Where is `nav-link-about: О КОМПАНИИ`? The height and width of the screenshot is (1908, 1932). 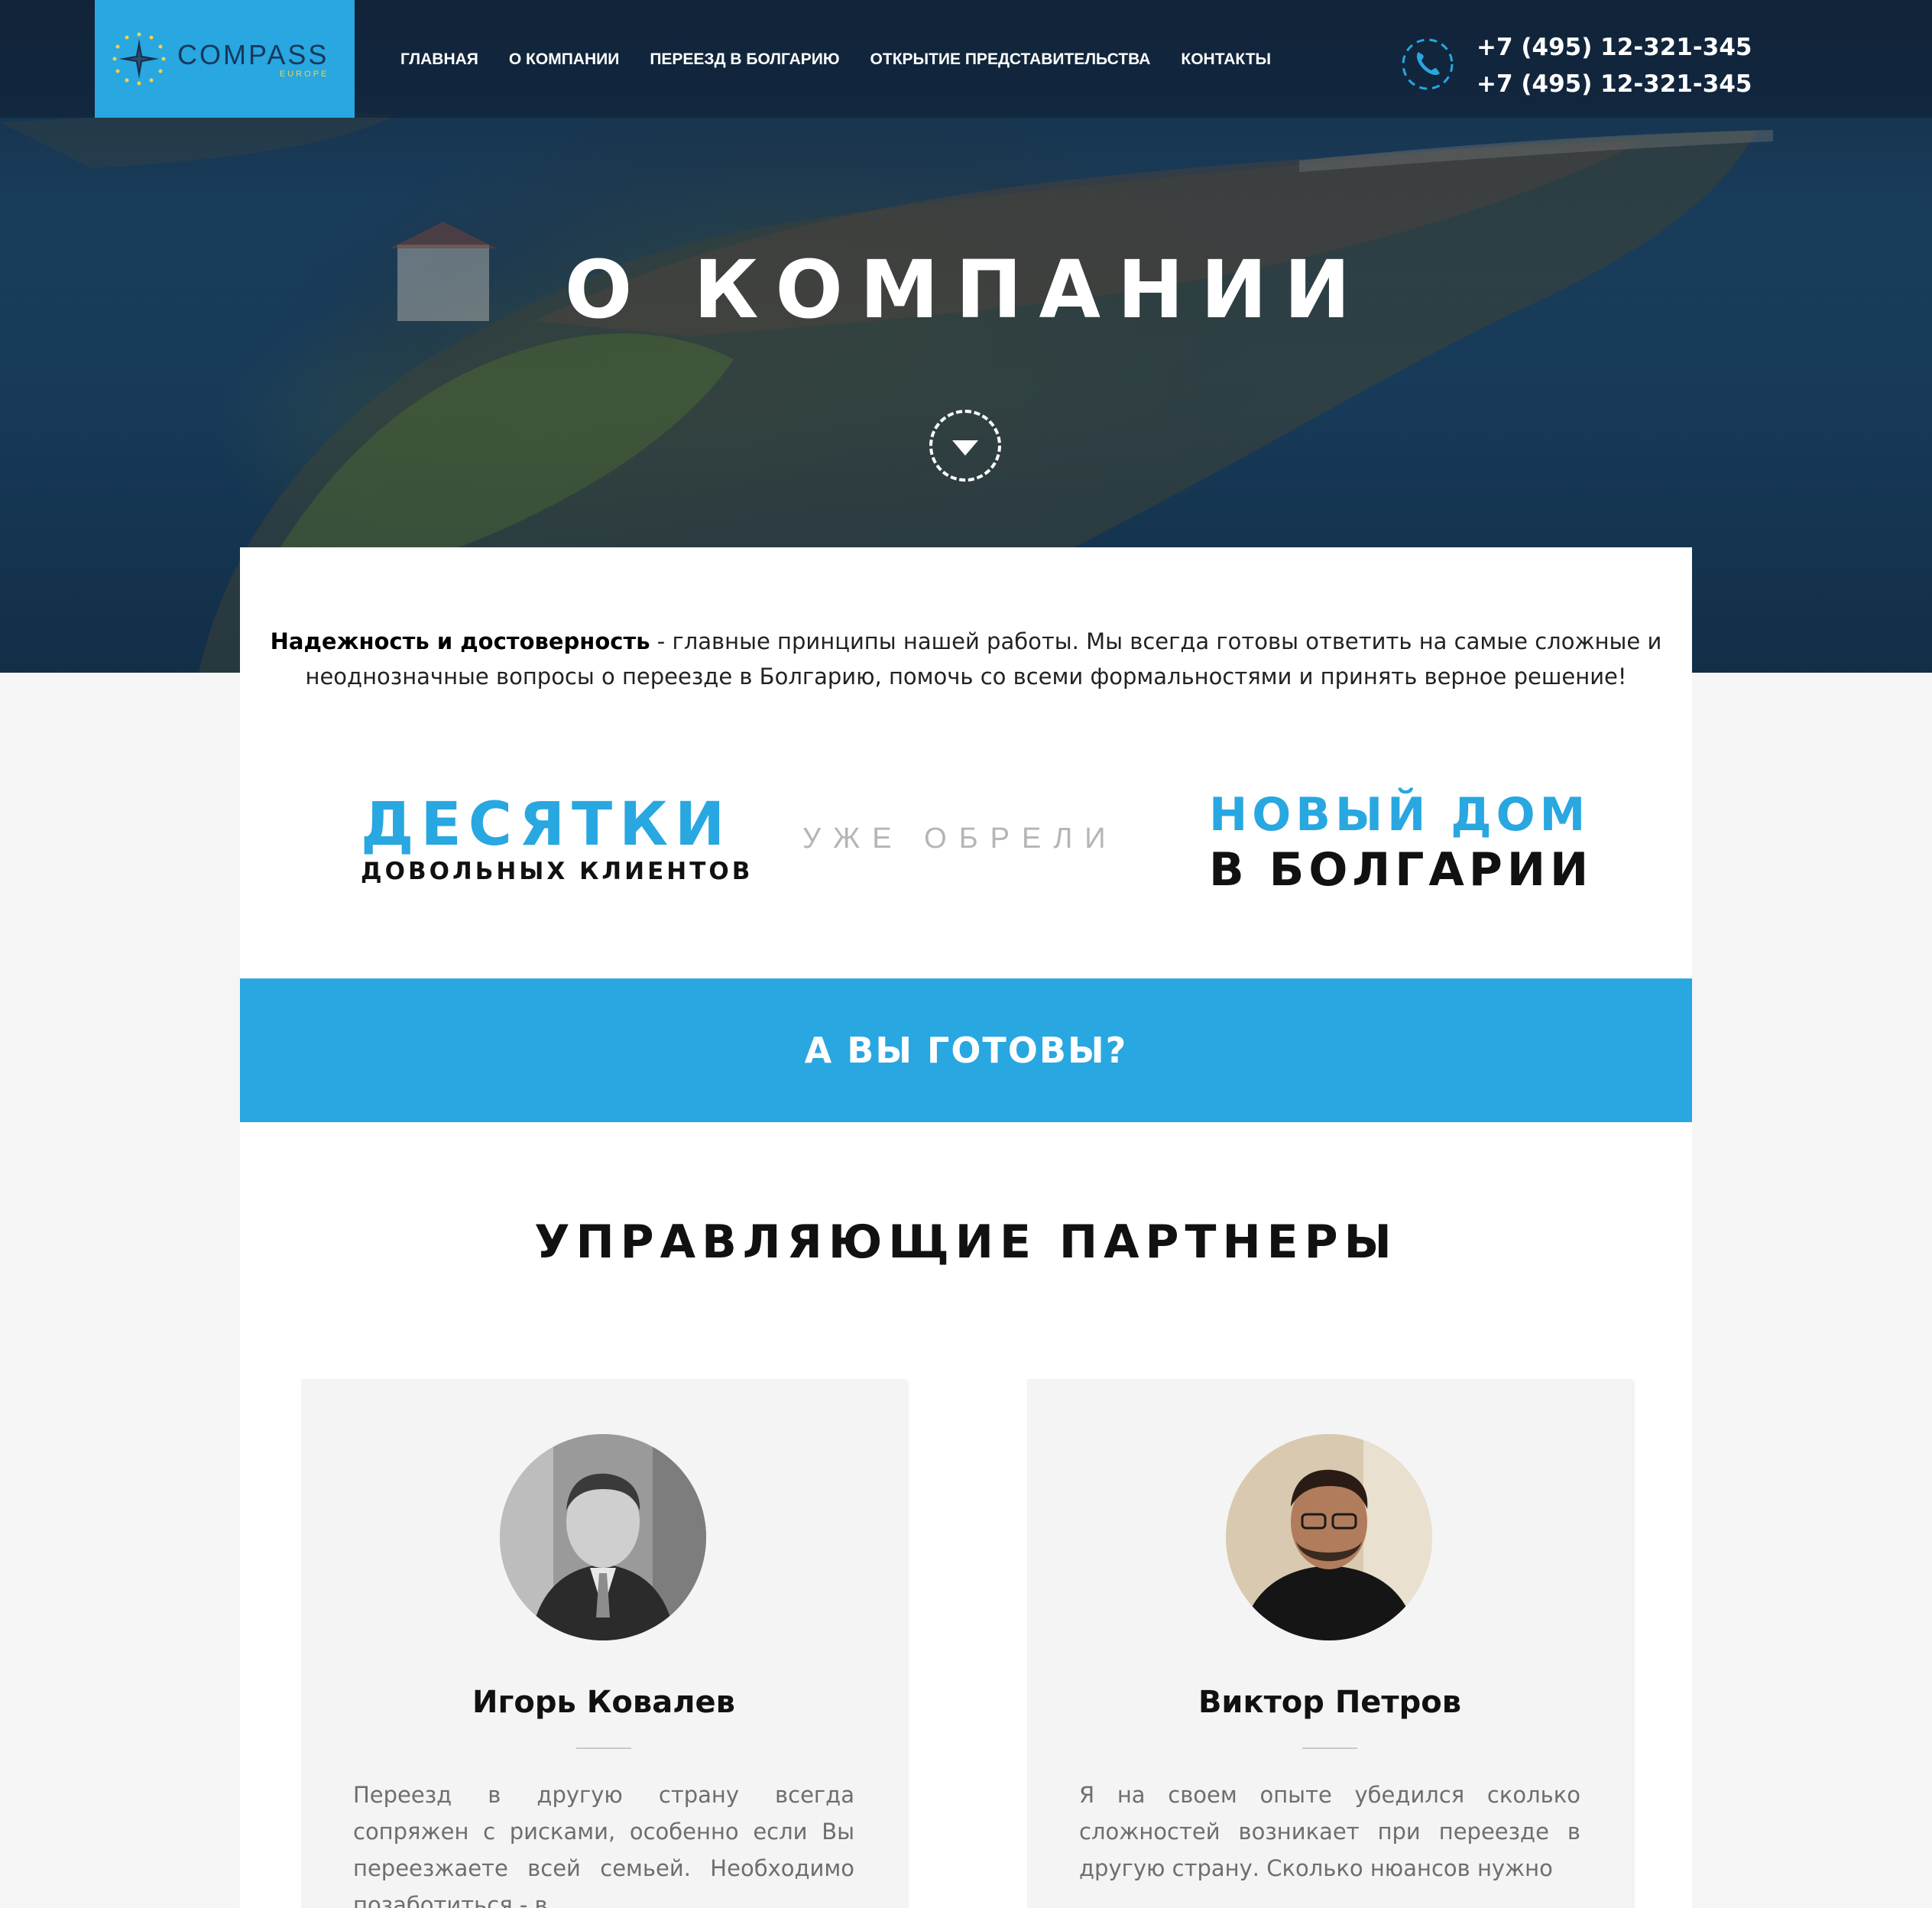 nav-link-about: О КОМПАНИИ is located at coordinates (564, 59).